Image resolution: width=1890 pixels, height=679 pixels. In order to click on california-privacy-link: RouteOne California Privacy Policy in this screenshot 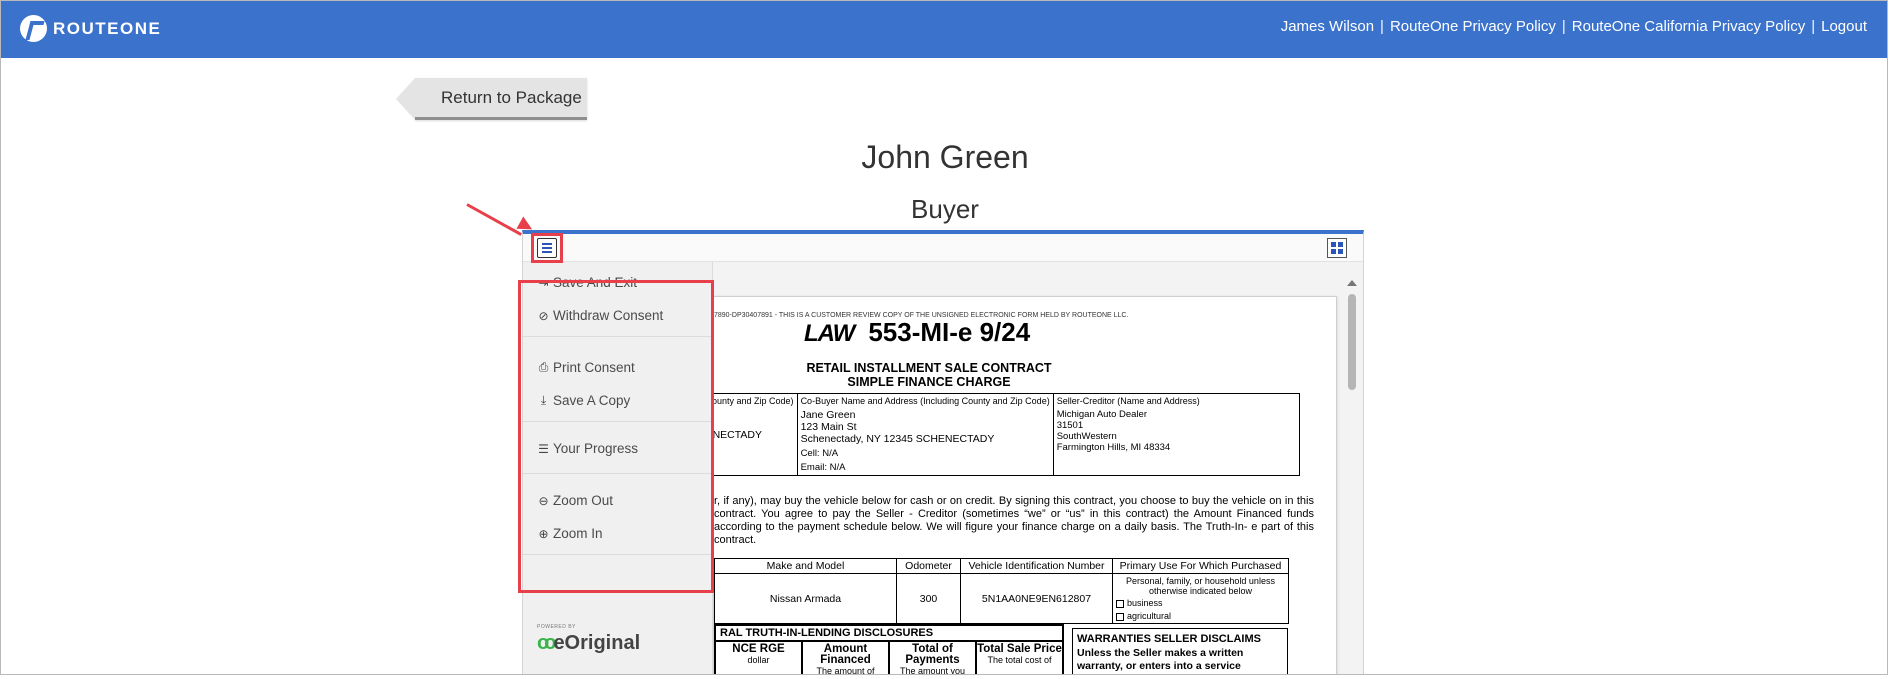, I will do `click(1688, 26)`.